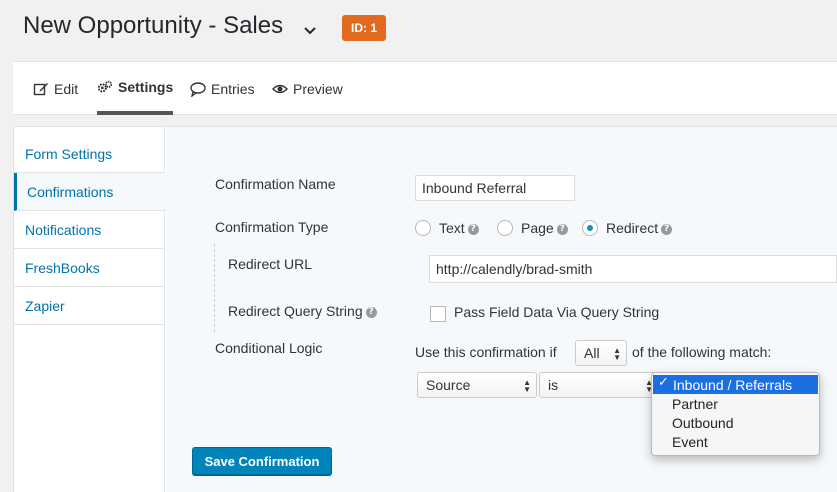  I want to click on radio-type-redirect, so click(590, 228).